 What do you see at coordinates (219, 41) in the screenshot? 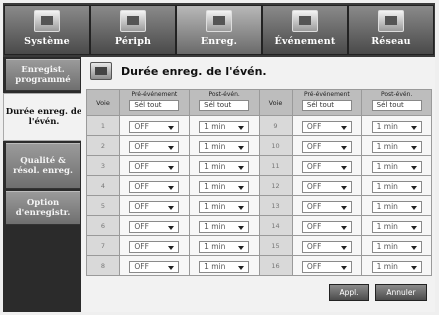
I see `tab-label: Enreg.` at bounding box center [219, 41].